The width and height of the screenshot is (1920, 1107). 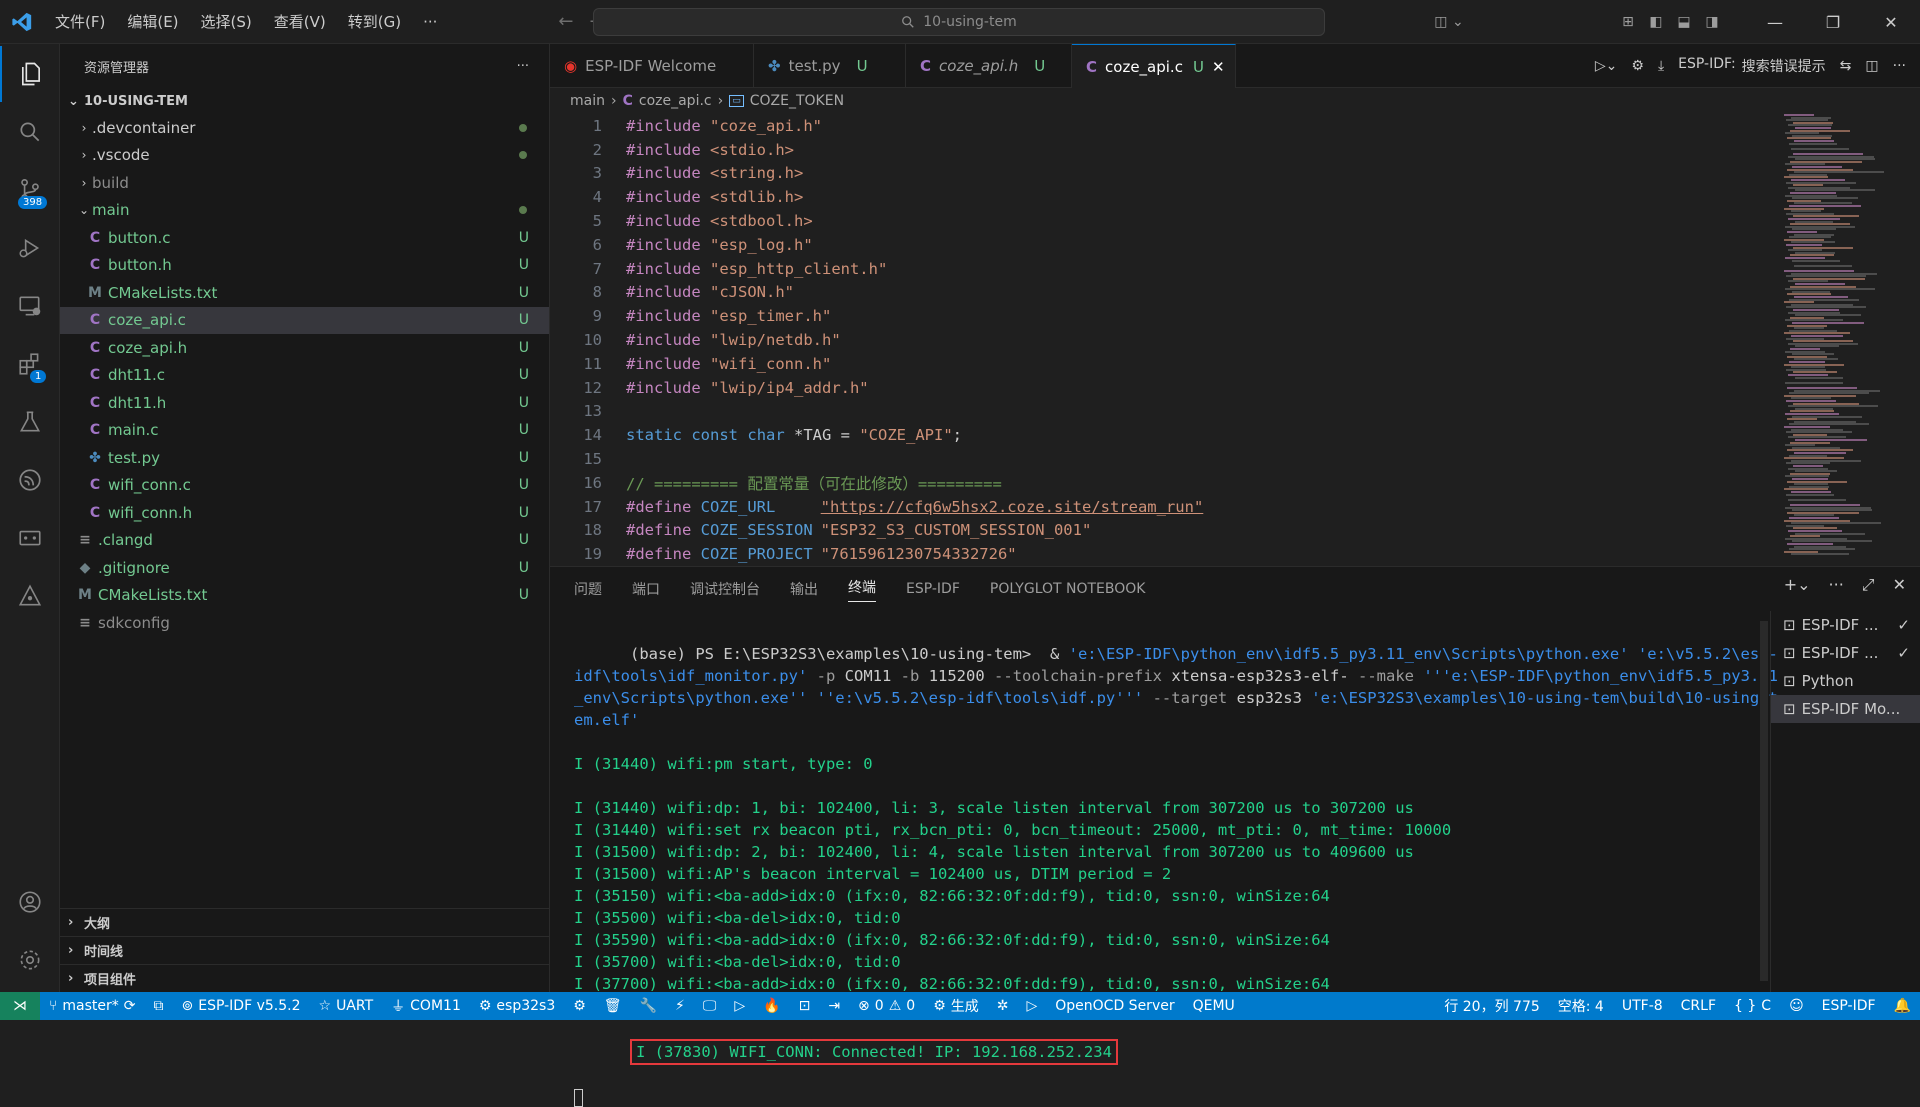 I want to click on explorer-icon, so click(x=30, y=74).